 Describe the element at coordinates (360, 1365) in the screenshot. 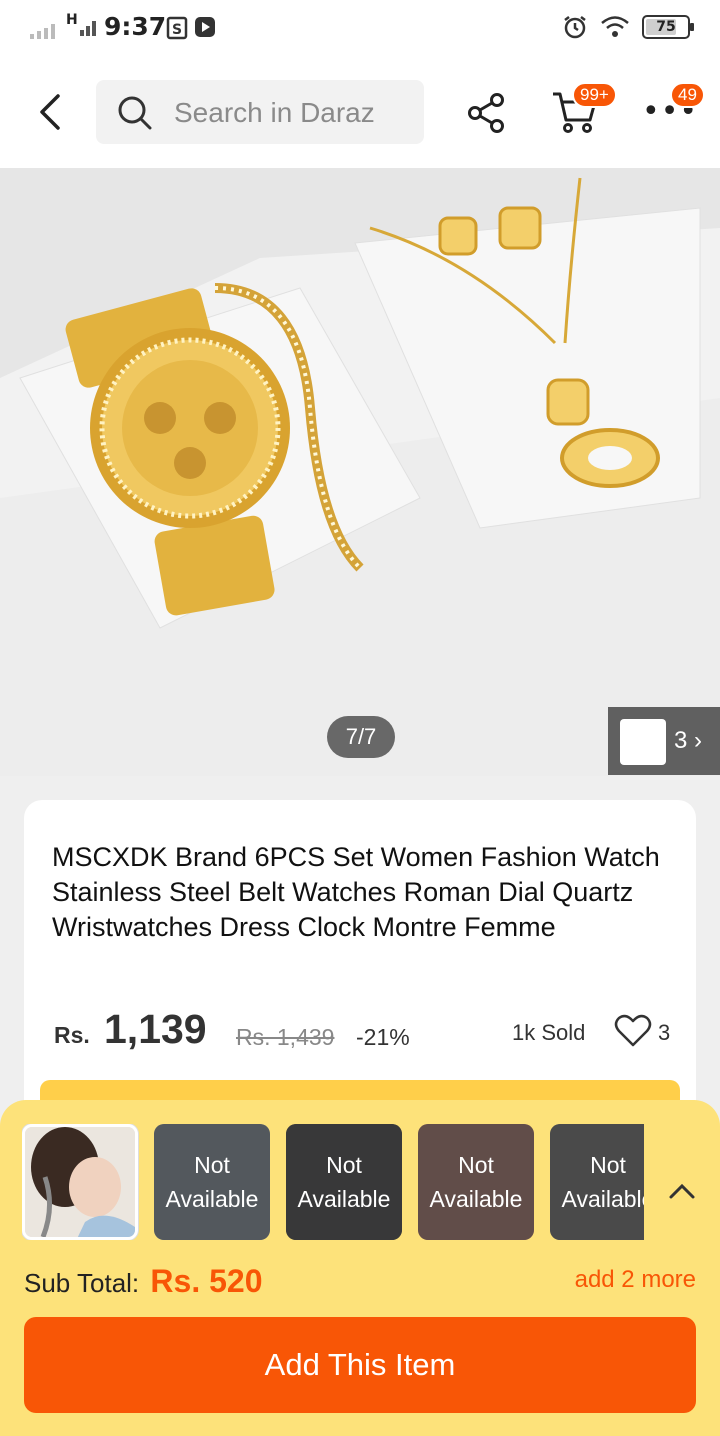

I see `add-item-button: Add This Item` at that location.